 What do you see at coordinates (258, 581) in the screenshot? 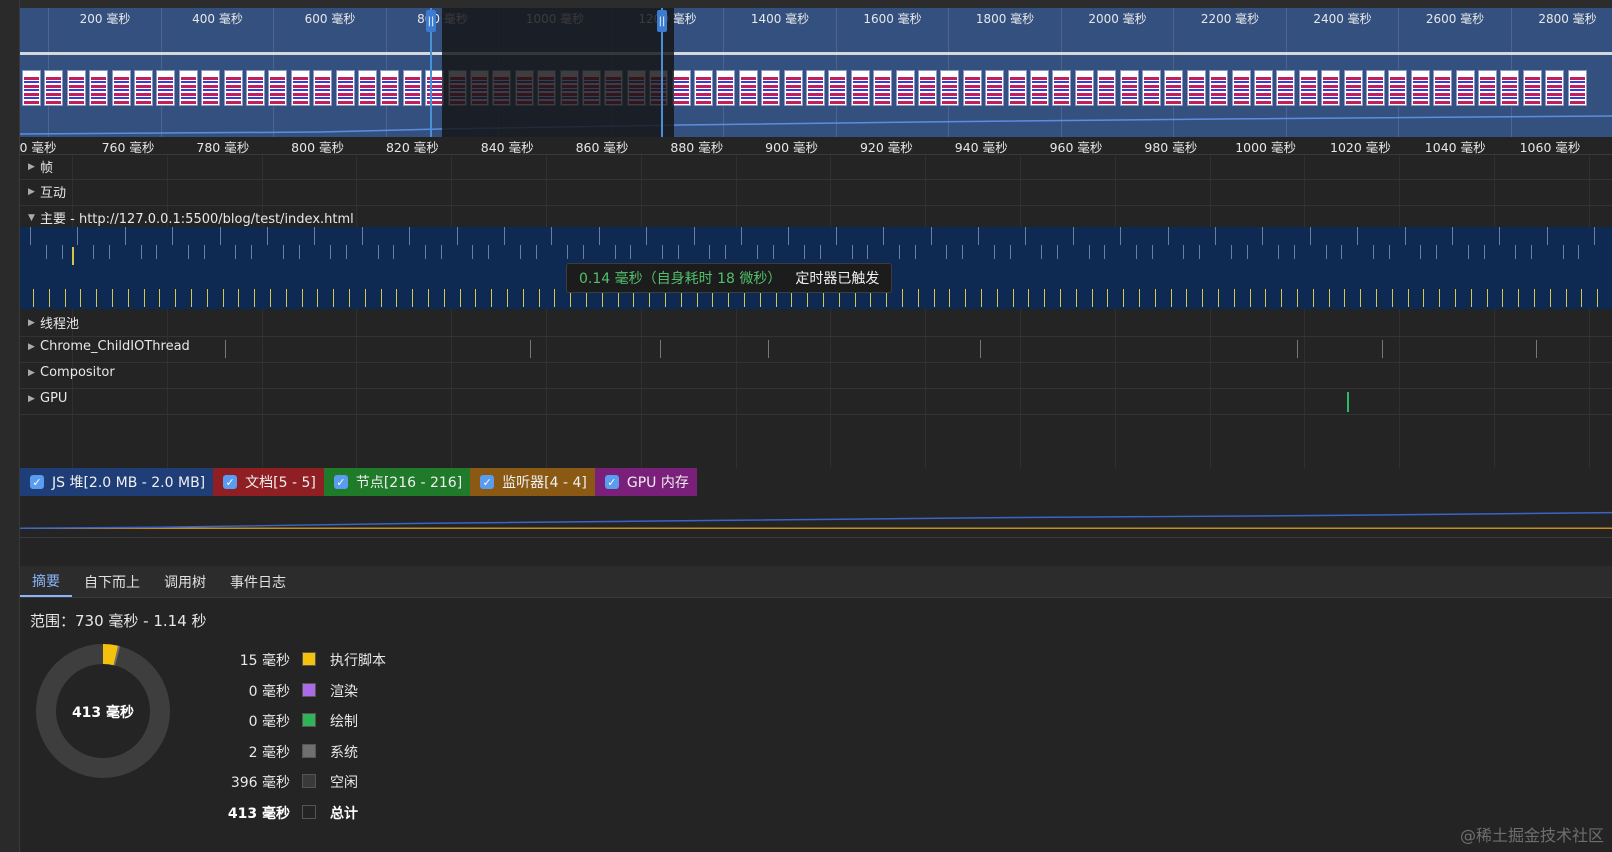
I see `details-tab: 事件日志` at bounding box center [258, 581].